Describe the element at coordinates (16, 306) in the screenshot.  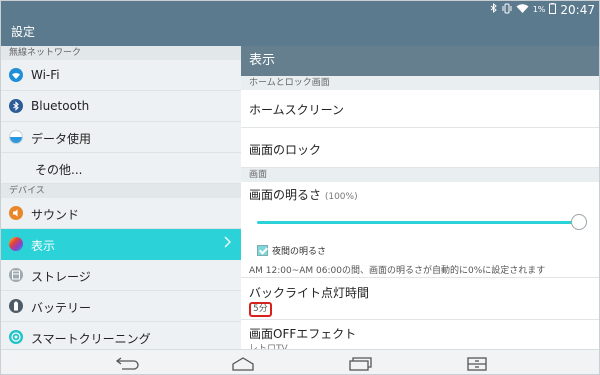
I see `battery-icon` at that location.